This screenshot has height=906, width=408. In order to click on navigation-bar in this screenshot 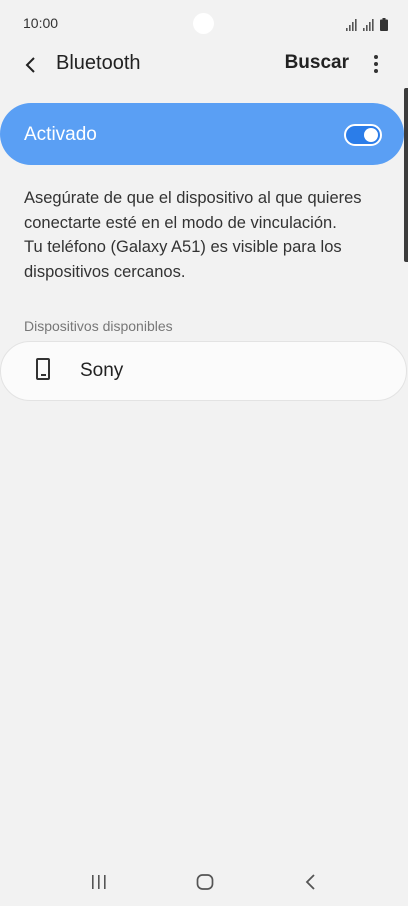, I will do `click(204, 882)`.